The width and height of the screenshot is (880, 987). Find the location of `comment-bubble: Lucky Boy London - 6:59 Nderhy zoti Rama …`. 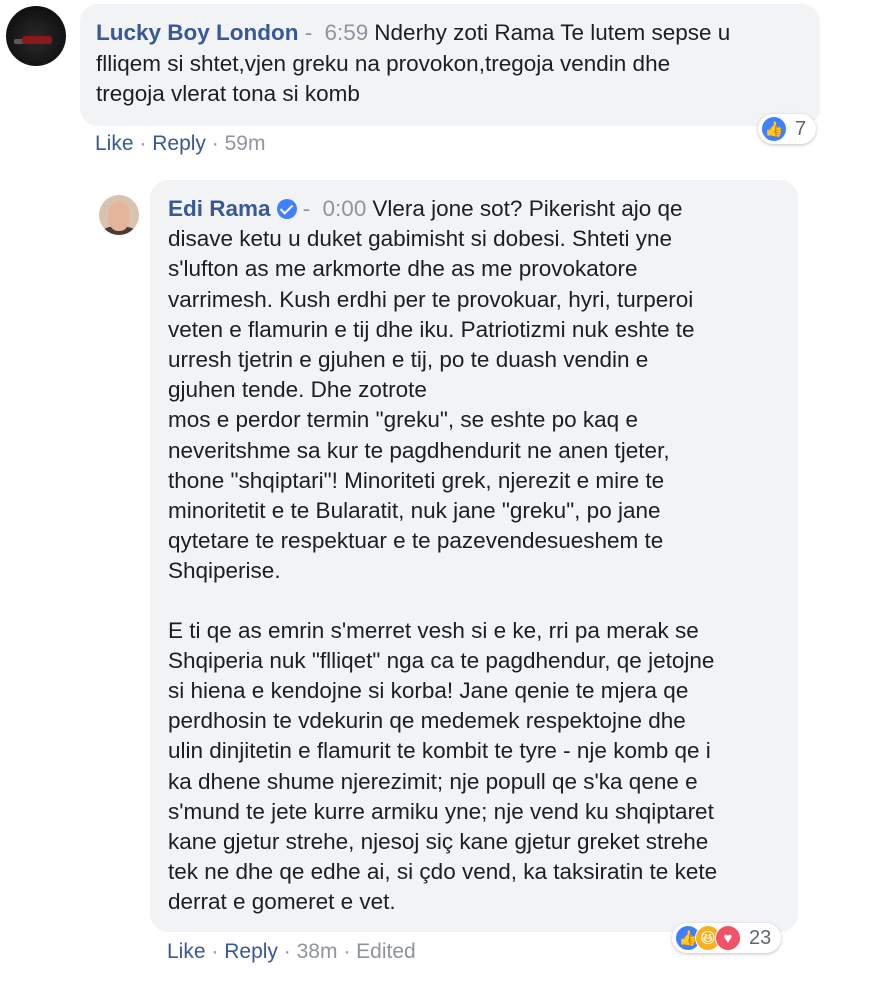

comment-bubble: Lucky Boy London - 6:59 Nderhy zoti Rama … is located at coordinates (450, 65).